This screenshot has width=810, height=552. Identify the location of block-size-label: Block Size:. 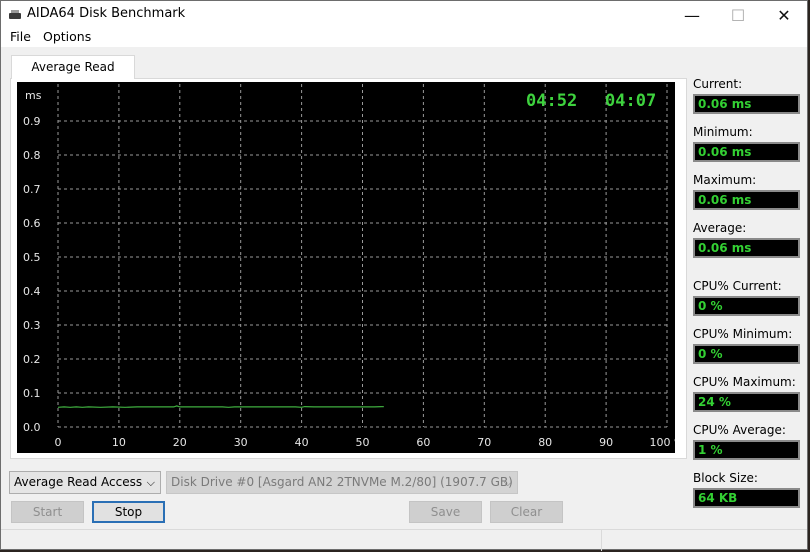
(725, 478).